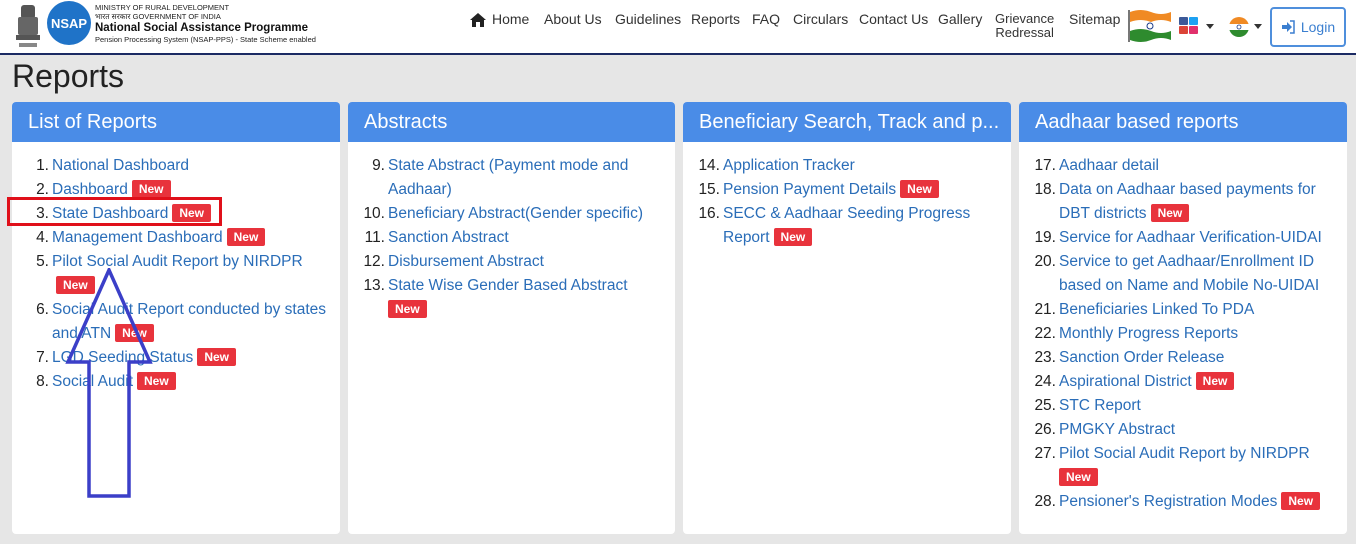 Image resolution: width=1356 pixels, height=544 pixels. What do you see at coordinates (374, 285) in the screenshot?
I see `item-number: 13.` at bounding box center [374, 285].